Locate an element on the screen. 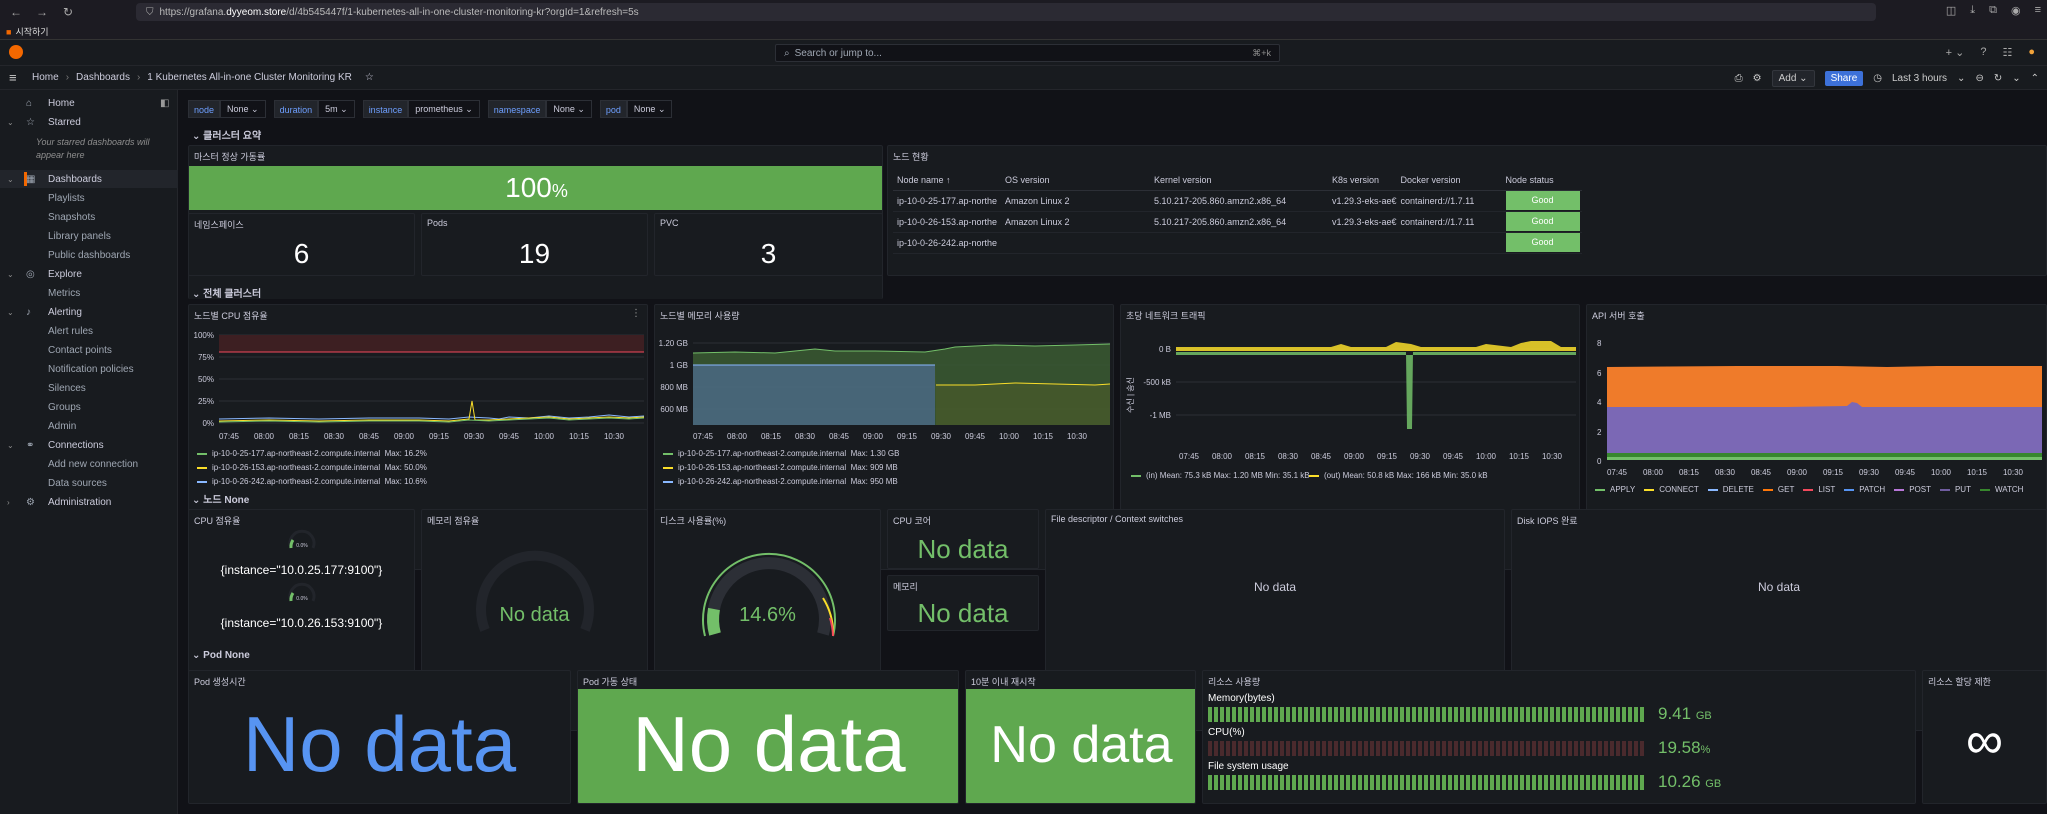 The width and height of the screenshot is (2047, 814). breadcrumb-dashboards: Dashboards is located at coordinates (103, 77).